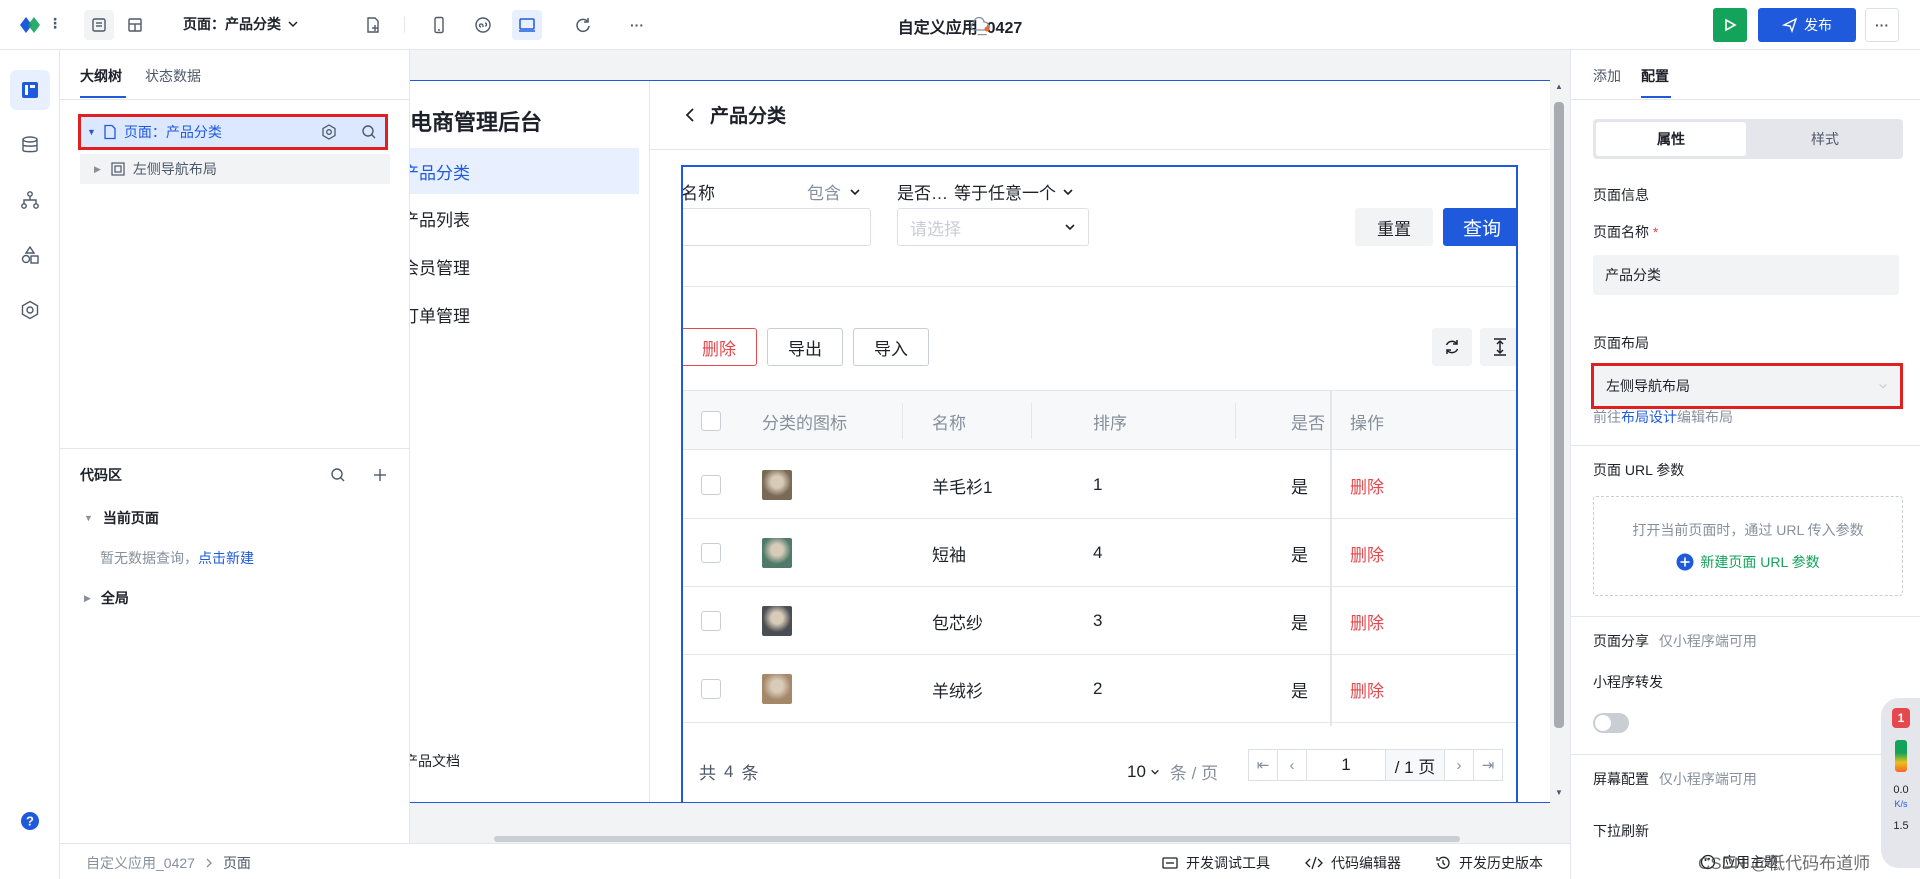 The height and width of the screenshot is (879, 1920). Describe the element at coordinates (1452, 347) in the screenshot. I see `table-refresh-button` at that location.